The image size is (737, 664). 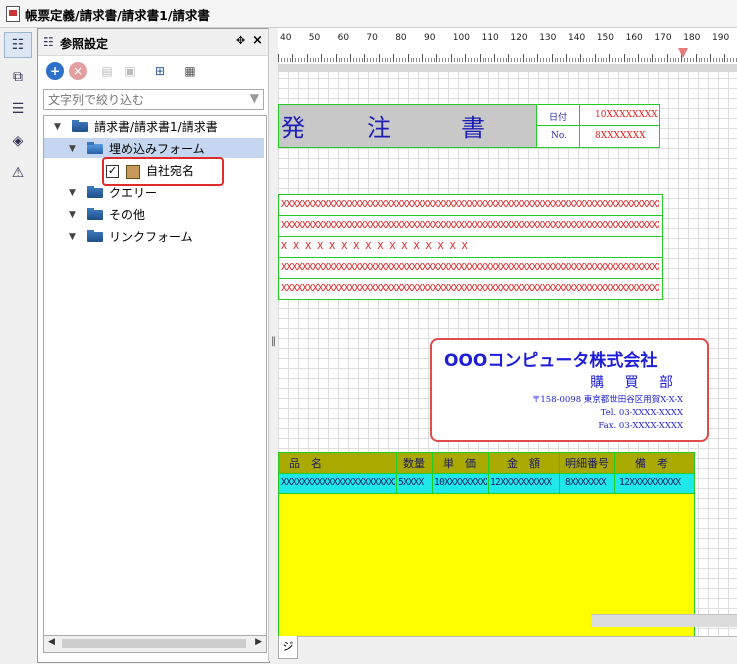 I want to click on copy-format-icon: ⧉, so click(x=18, y=77).